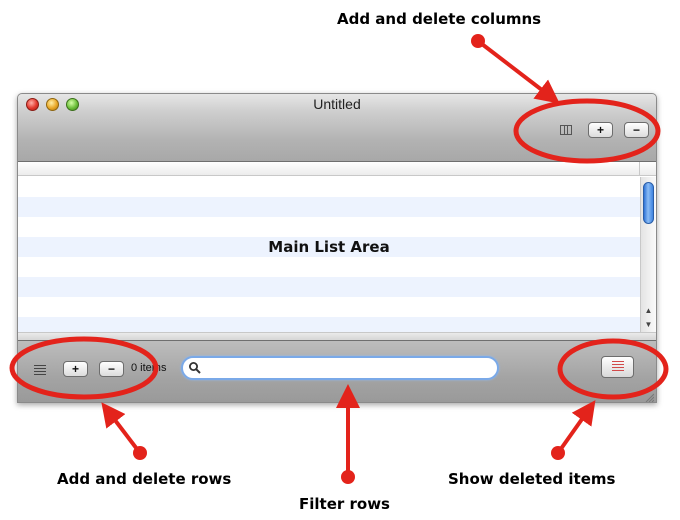  I want to click on filter-annotation, so click(348, 434).